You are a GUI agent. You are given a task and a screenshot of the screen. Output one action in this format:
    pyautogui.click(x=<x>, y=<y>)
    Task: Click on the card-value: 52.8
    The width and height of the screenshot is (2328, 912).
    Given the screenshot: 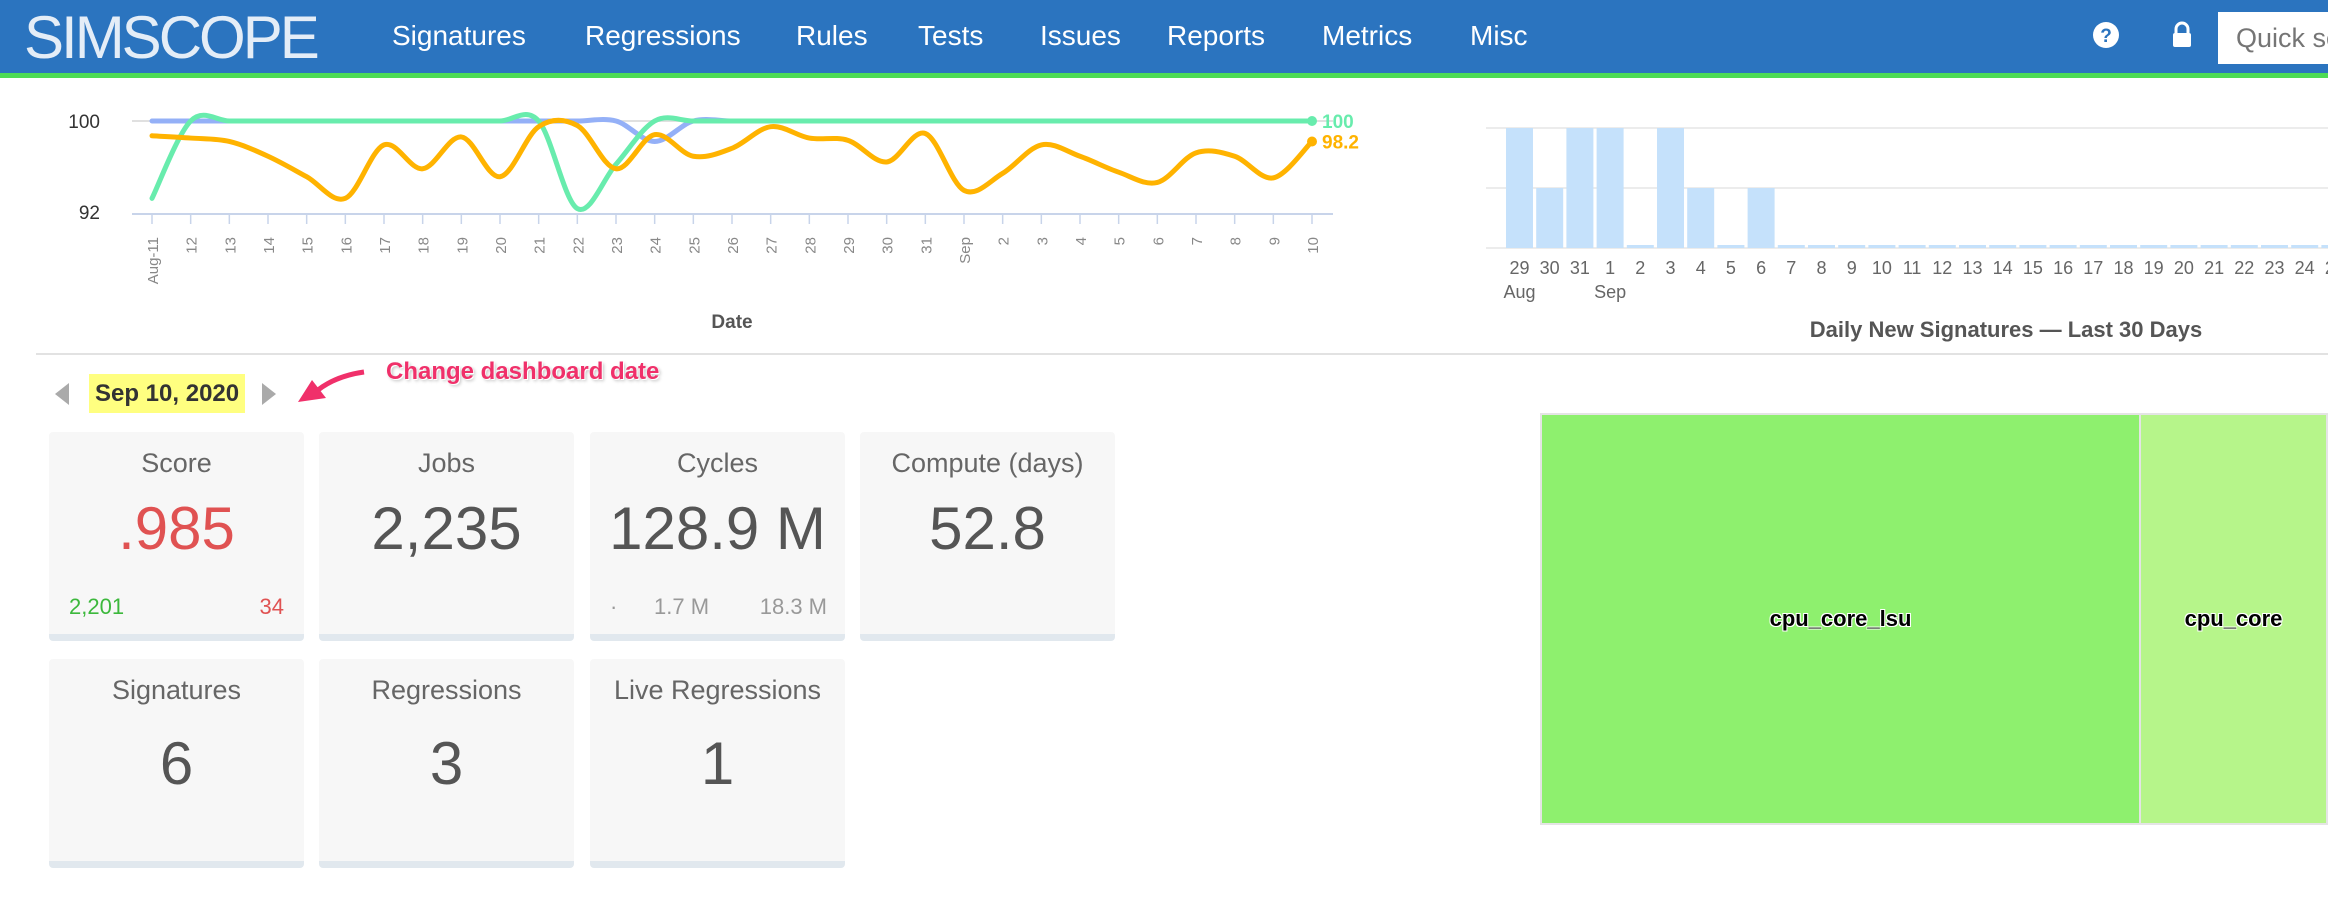 What is the action you would take?
    pyautogui.click(x=987, y=528)
    